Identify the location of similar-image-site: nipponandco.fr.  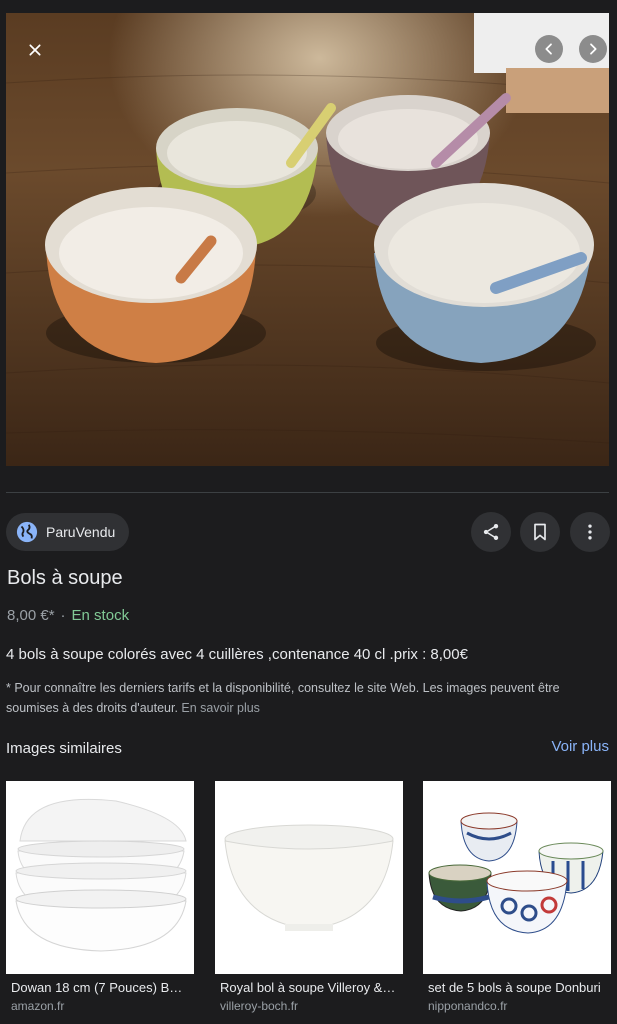
(468, 1006).